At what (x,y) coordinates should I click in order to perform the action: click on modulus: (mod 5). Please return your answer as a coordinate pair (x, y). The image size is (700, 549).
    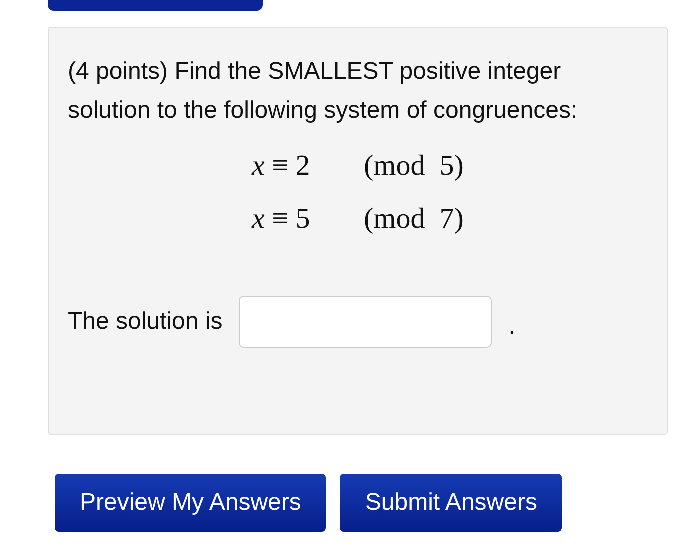
    Looking at the image, I should click on (414, 166).